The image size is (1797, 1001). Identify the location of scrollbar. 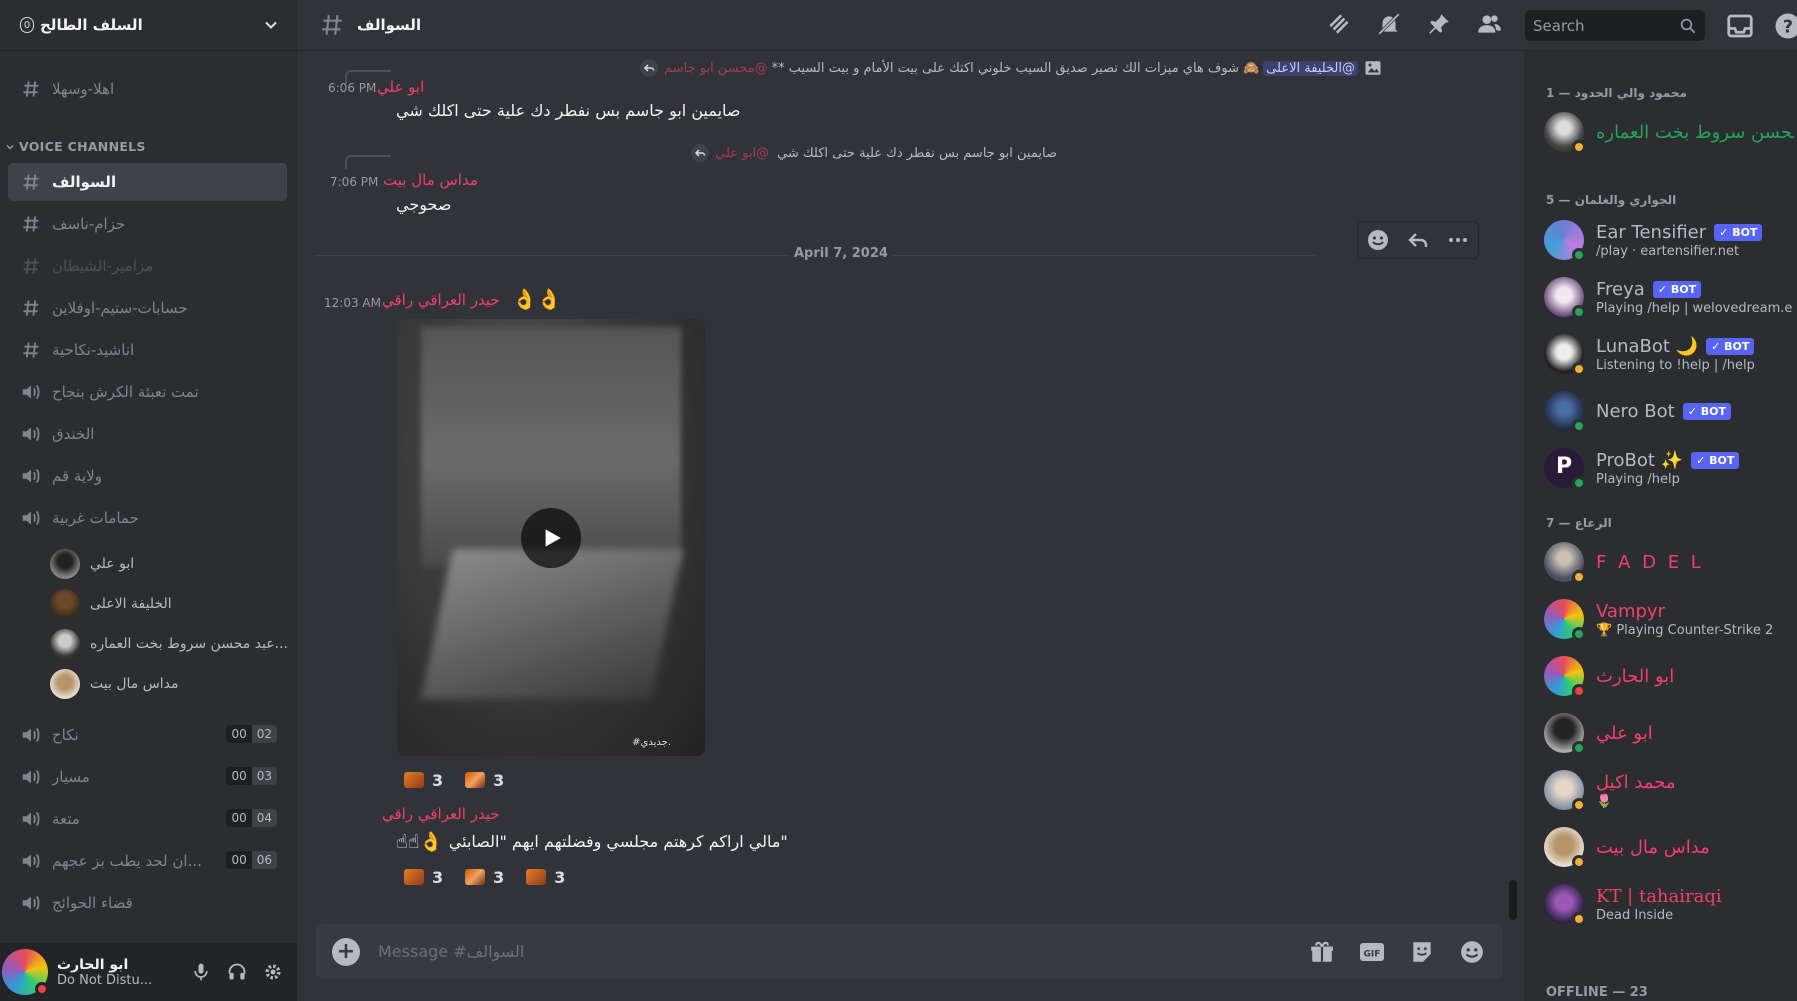
(1513, 900).